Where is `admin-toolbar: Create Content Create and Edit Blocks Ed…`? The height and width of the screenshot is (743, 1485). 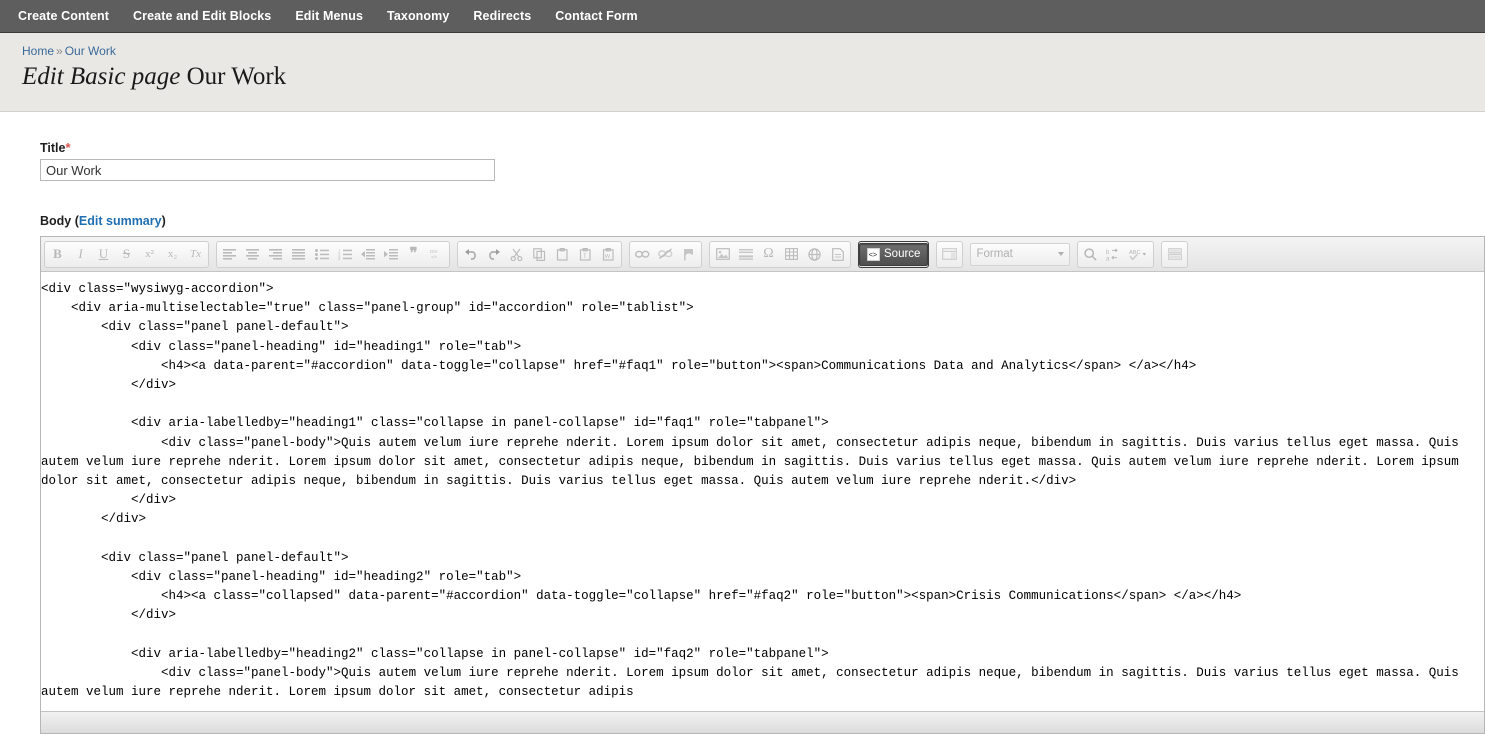
admin-toolbar: Create Content Create and Edit Blocks Ed… is located at coordinates (742, 16).